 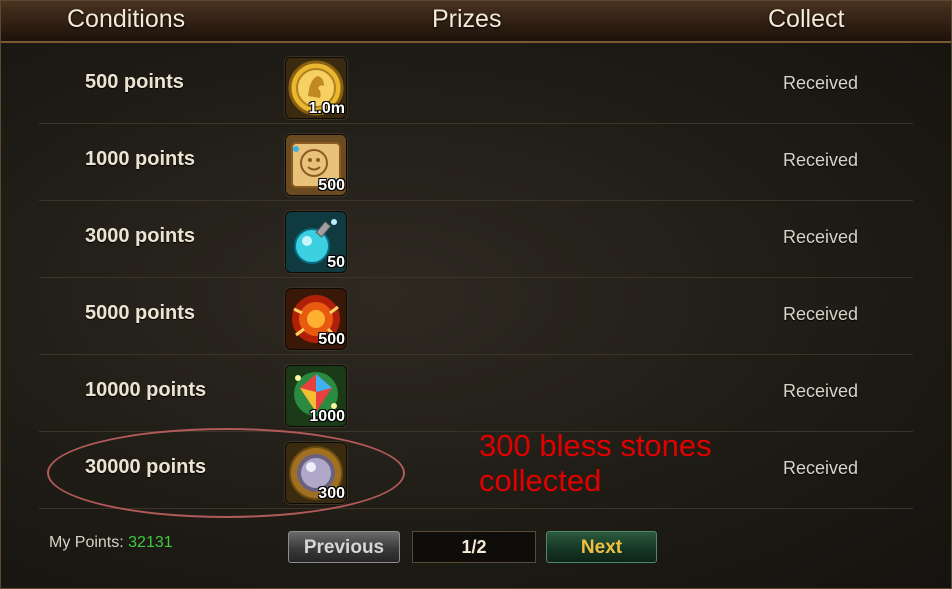 I want to click on prize-slot: 1000, so click(x=316, y=396).